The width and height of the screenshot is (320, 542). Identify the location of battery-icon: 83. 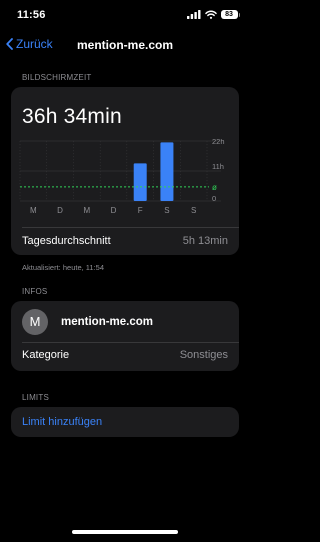
(230, 14).